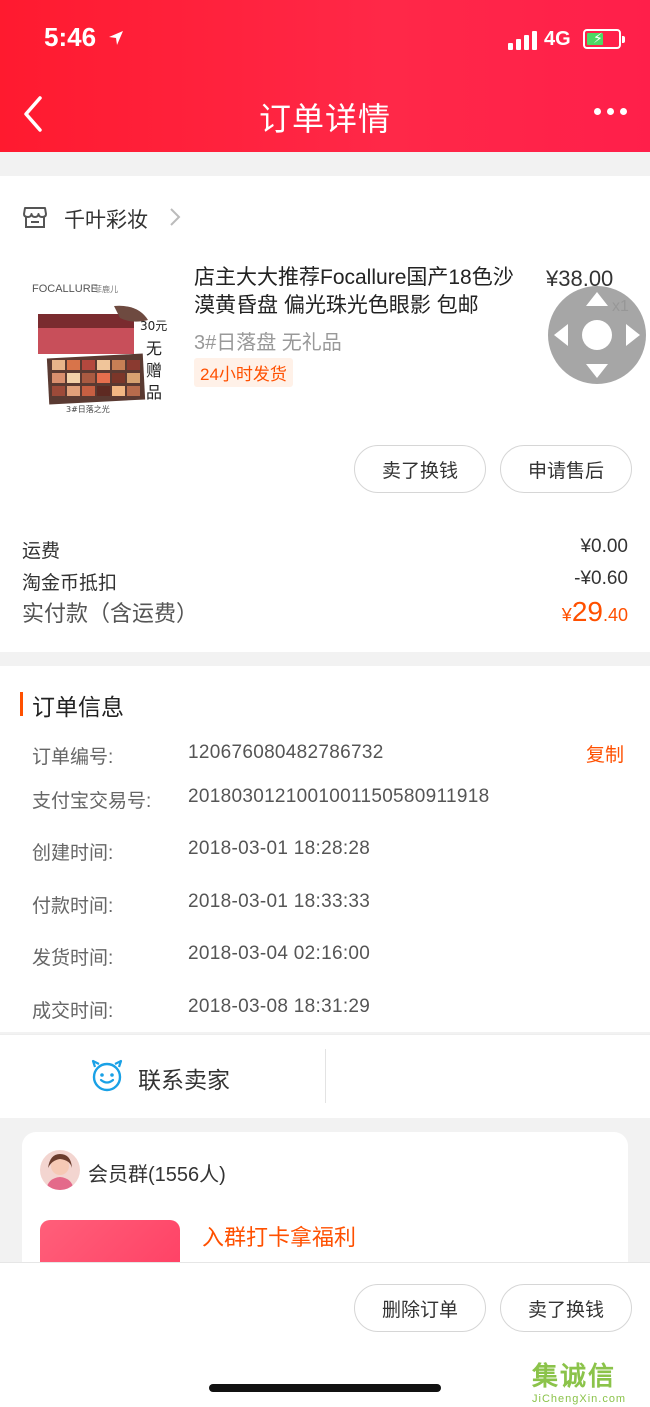 The height and width of the screenshot is (1407, 650). I want to click on floating-joystick, so click(597, 335).